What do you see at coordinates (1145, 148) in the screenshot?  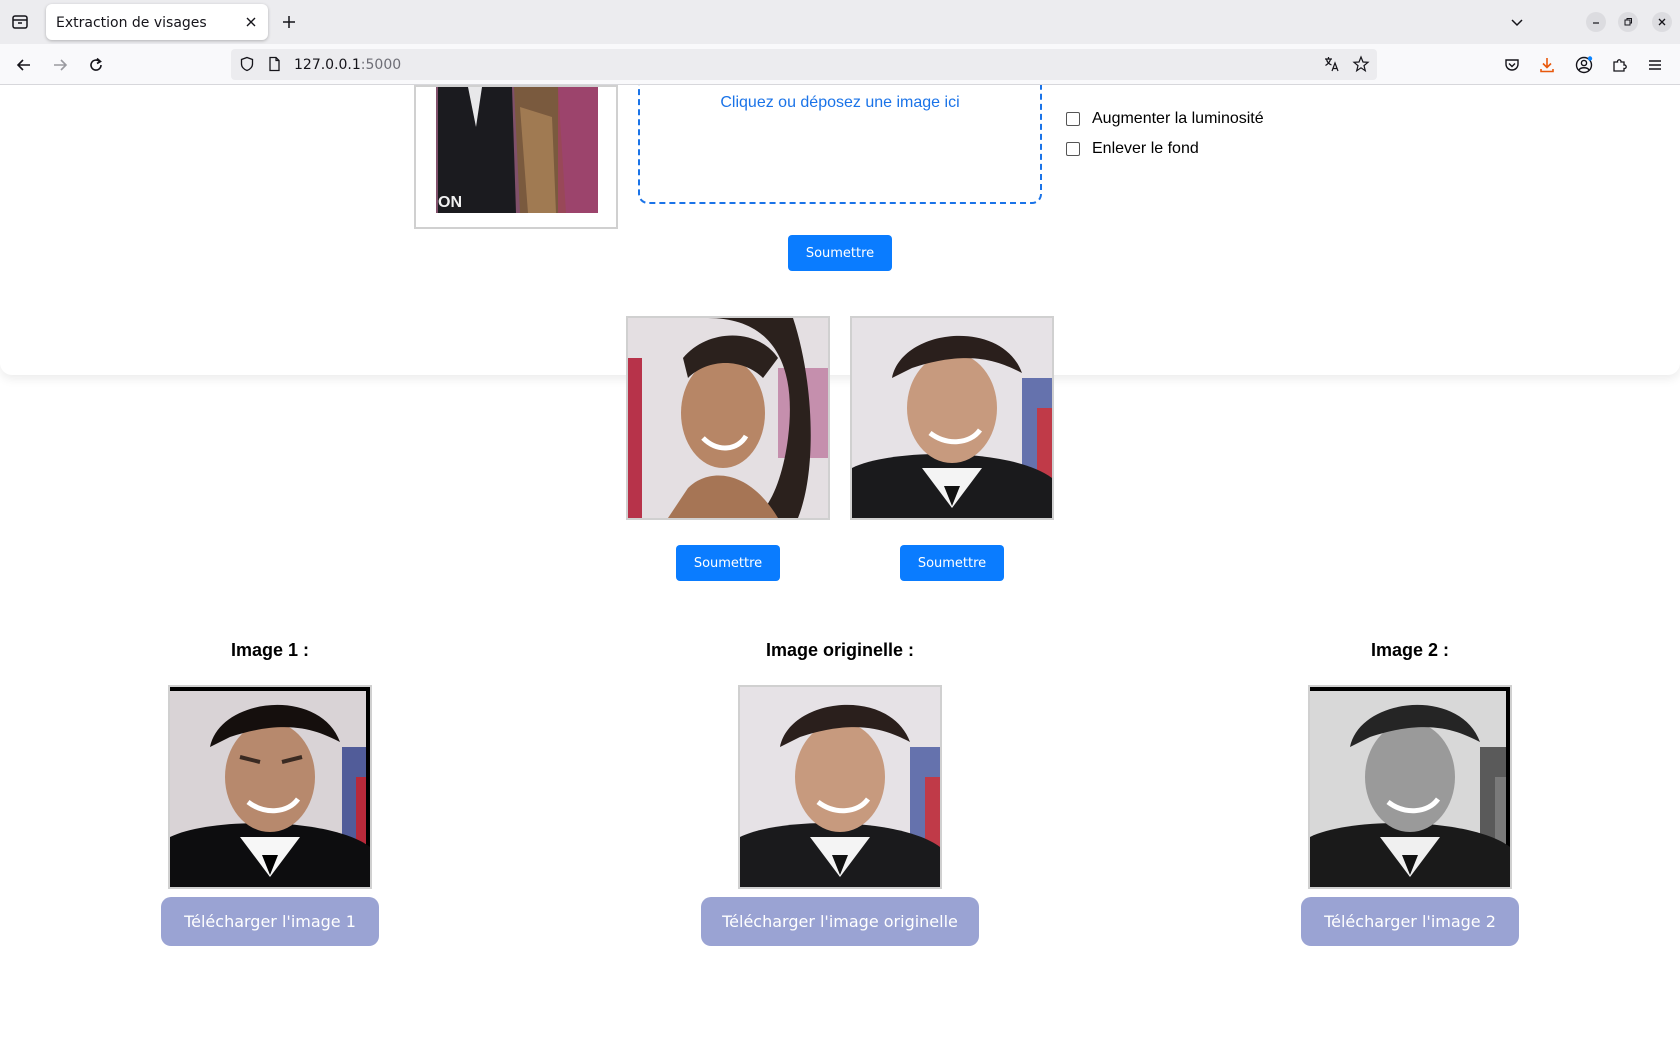 I see `option-label: Enlever le fond` at bounding box center [1145, 148].